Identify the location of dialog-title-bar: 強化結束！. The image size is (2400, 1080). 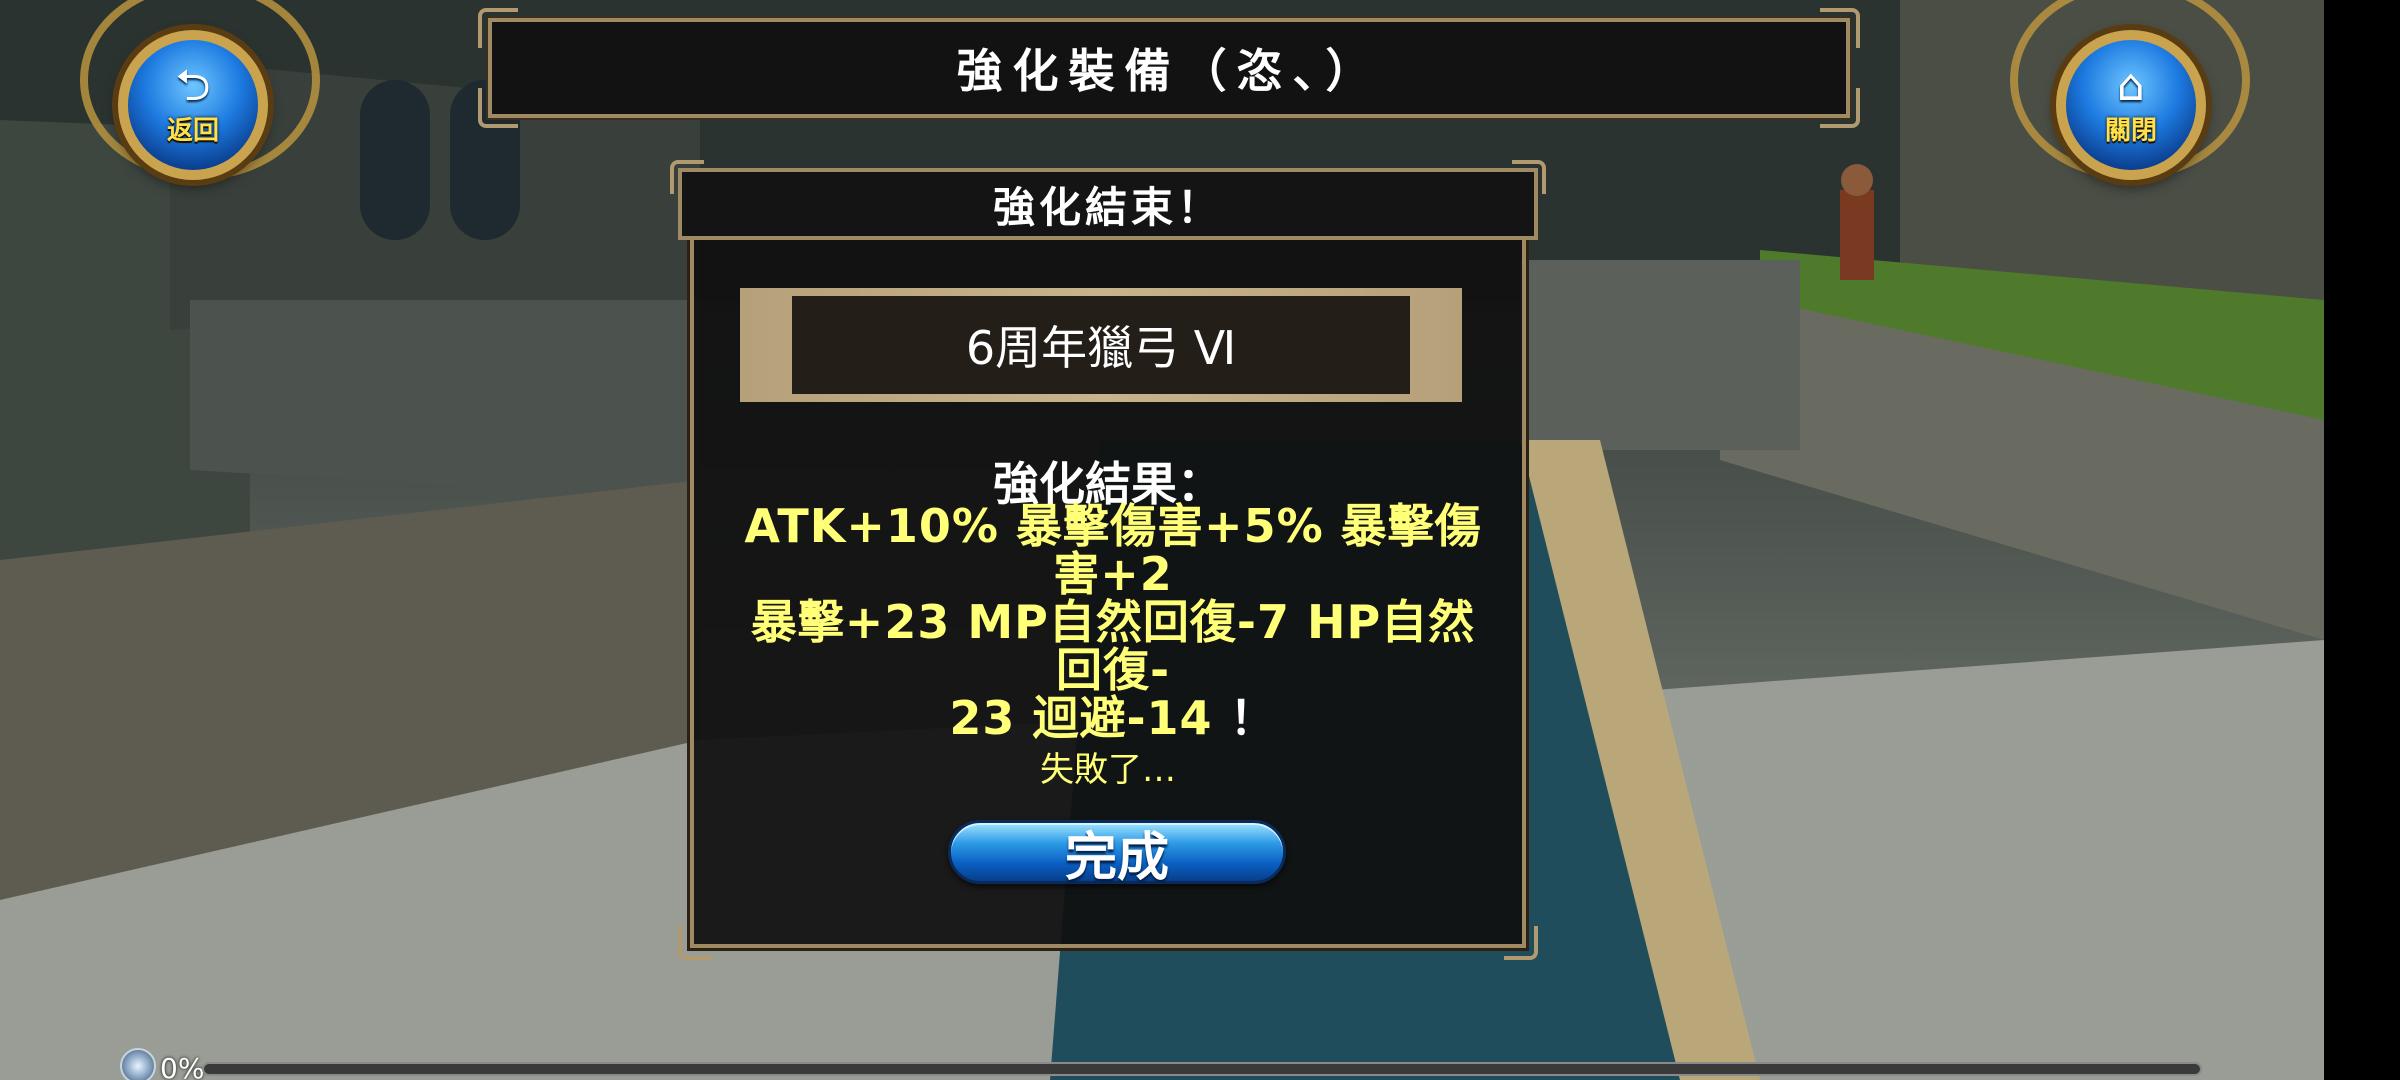
(1108, 200).